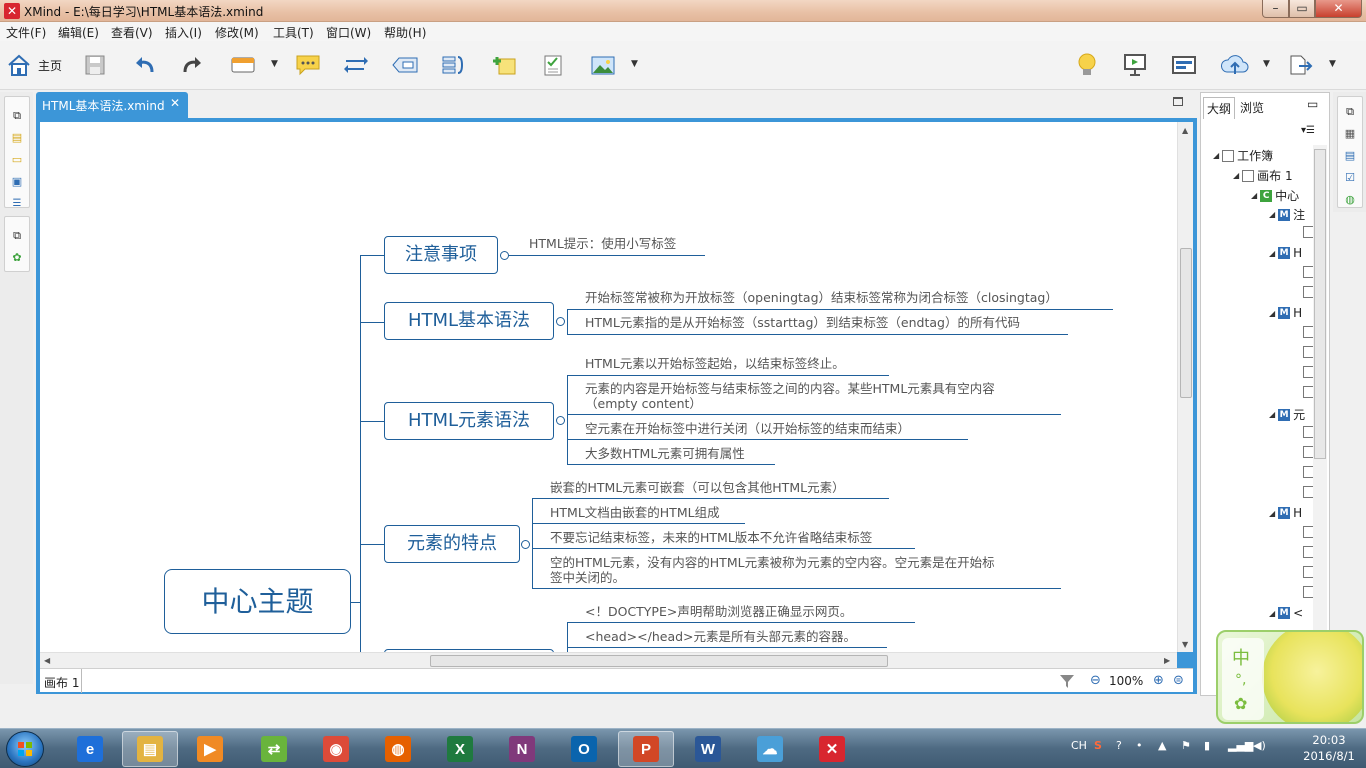 This screenshot has width=1366, height=768. What do you see at coordinates (1079, 745) in the screenshot?
I see `input-language: CH` at bounding box center [1079, 745].